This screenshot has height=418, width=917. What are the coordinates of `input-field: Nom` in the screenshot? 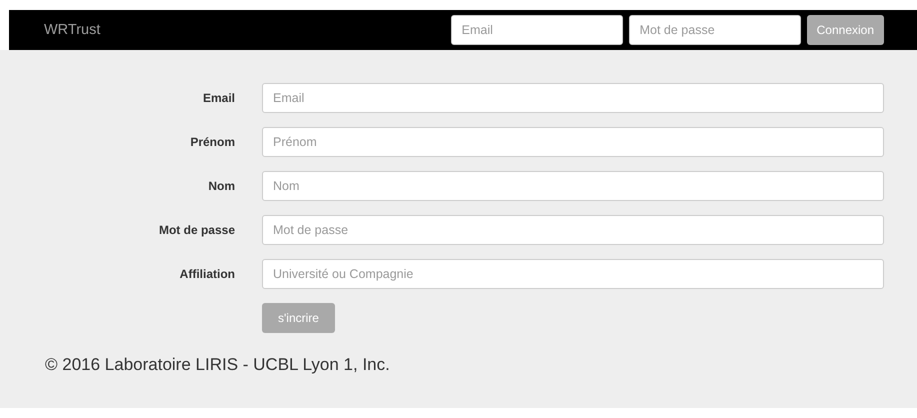 It's located at (573, 186).